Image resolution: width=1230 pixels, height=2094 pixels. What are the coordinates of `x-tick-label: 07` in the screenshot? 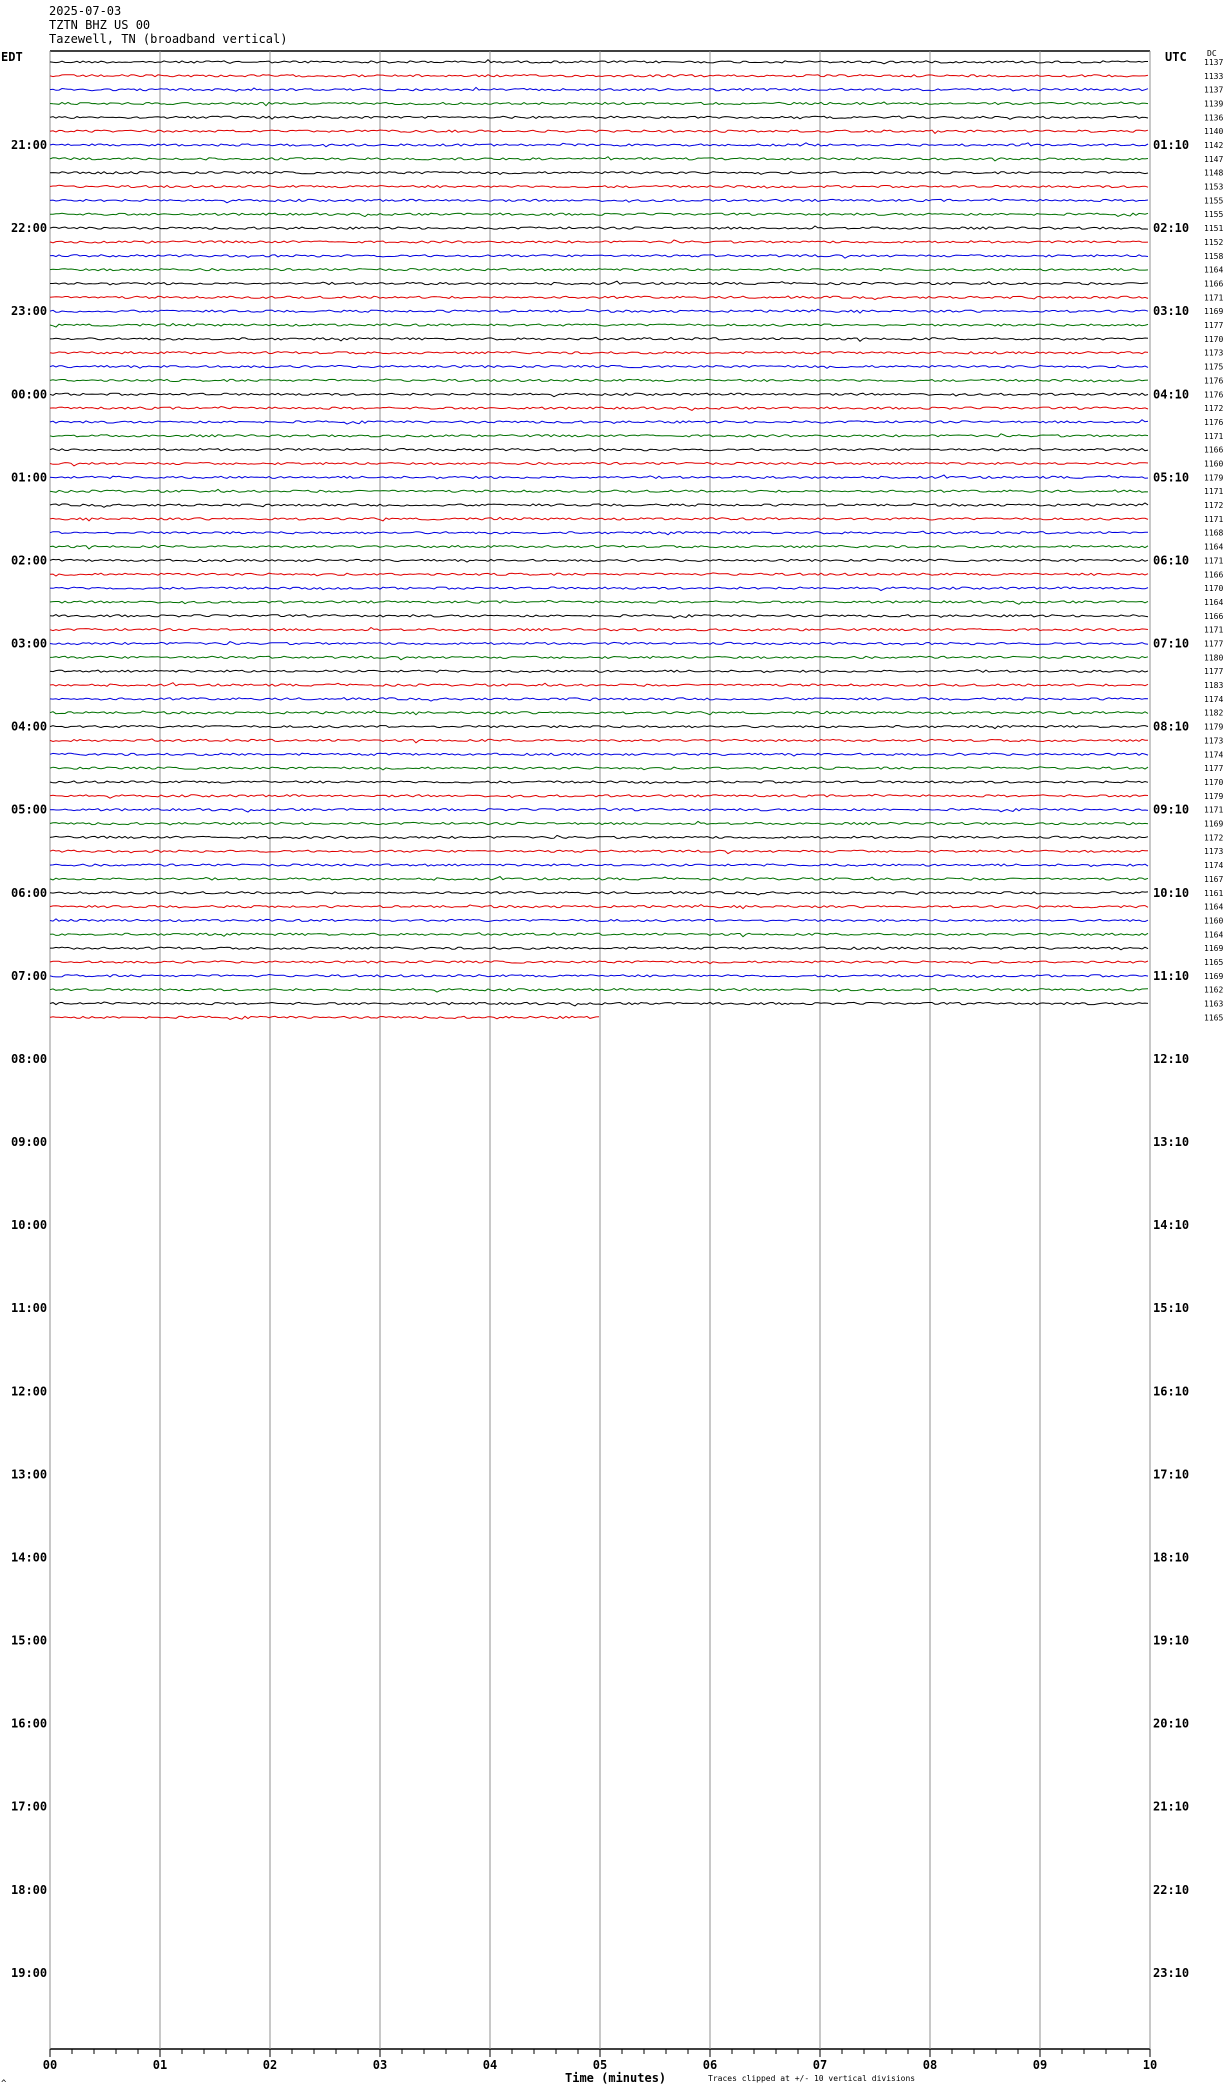 It's located at (820, 2065).